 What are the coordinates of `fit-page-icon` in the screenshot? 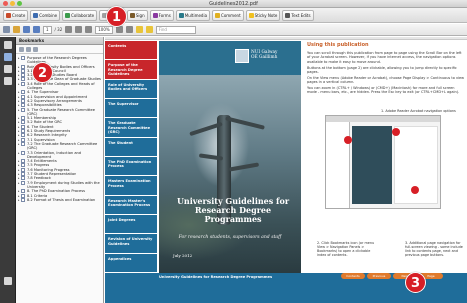 It's located at (119, 29).